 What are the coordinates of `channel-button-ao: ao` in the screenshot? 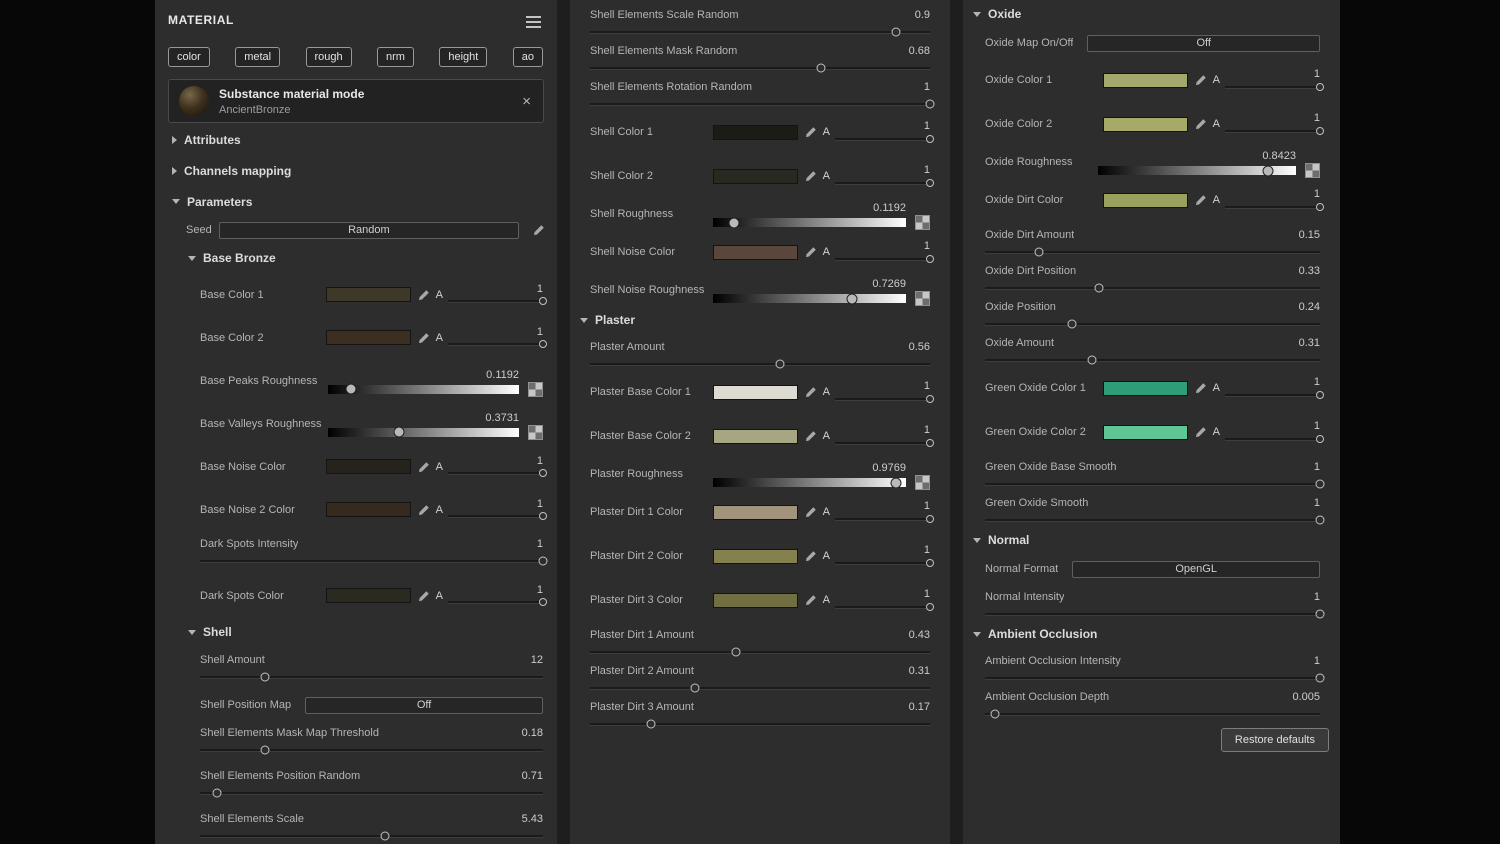 It's located at (527, 57).